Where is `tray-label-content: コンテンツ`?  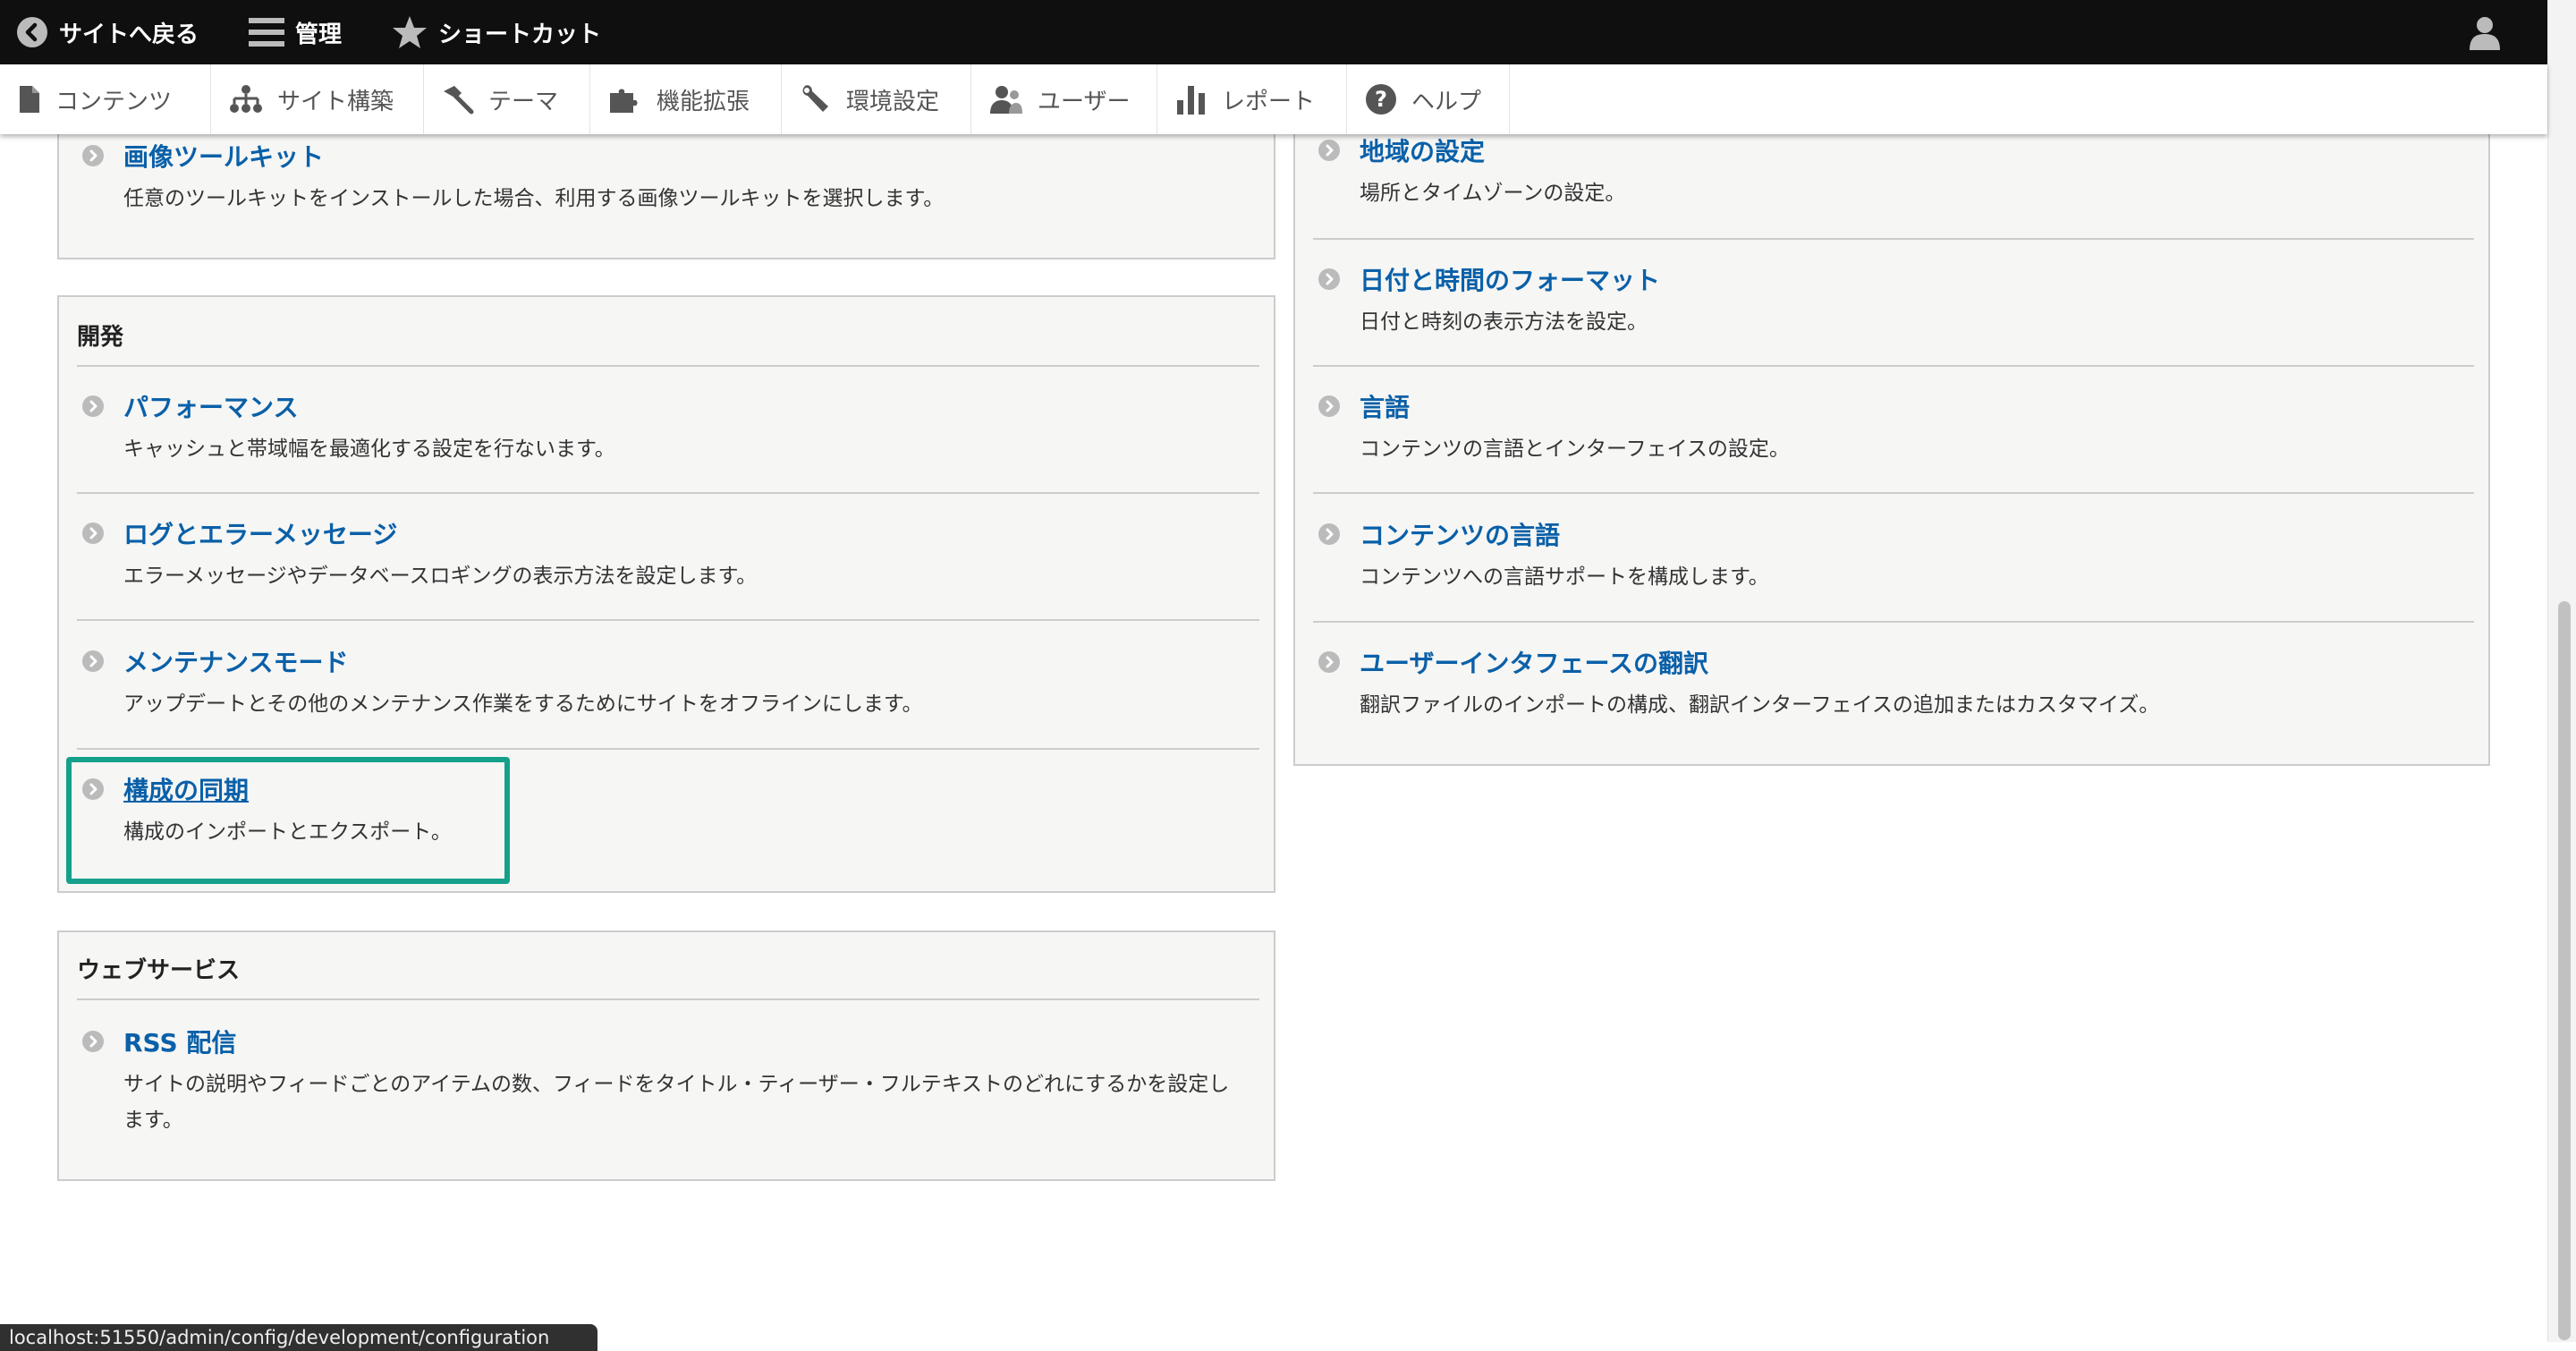
tray-label-content: コンテンツ is located at coordinates (114, 102).